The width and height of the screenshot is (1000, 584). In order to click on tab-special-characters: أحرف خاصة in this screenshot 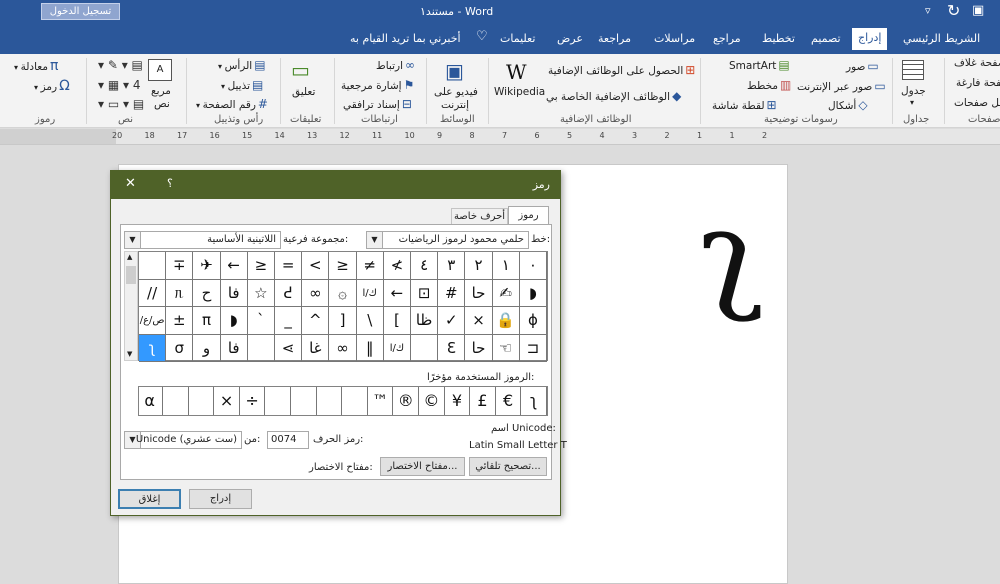, I will do `click(479, 216)`.